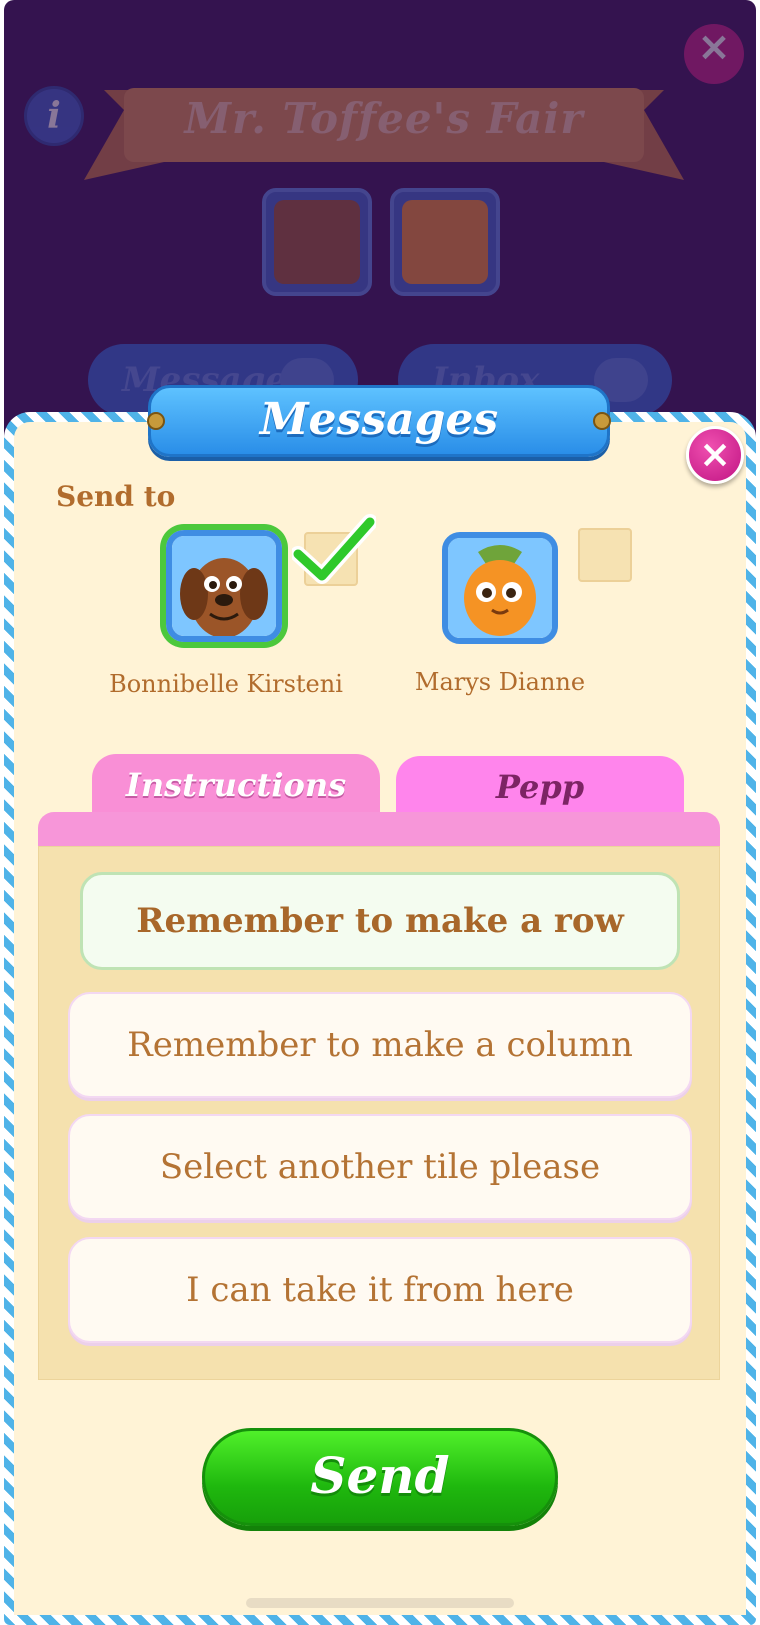  Describe the element at coordinates (380, 921) in the screenshot. I see `message-option: Remember to make a row` at that location.